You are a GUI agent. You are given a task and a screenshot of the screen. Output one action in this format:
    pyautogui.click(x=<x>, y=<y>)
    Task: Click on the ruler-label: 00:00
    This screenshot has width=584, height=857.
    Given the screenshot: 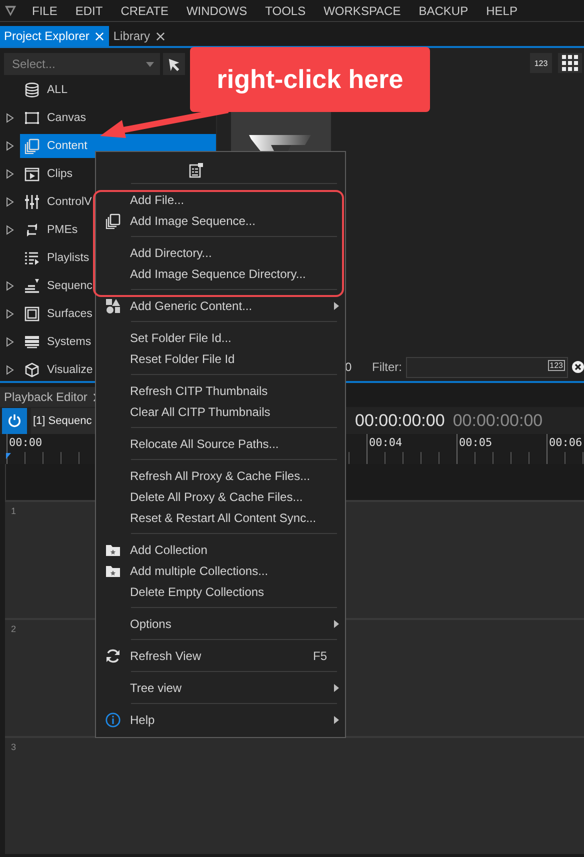 What is the action you would take?
    pyautogui.click(x=25, y=442)
    